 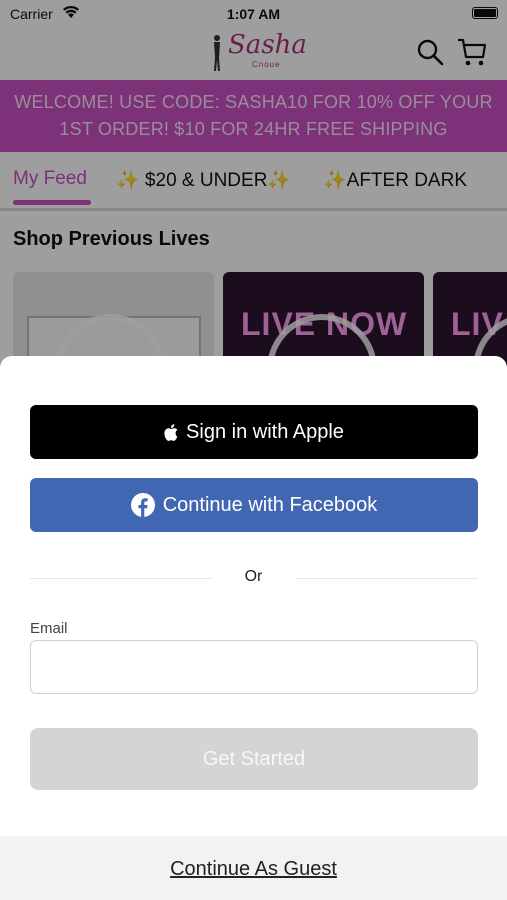 What do you see at coordinates (142, 505) in the screenshot?
I see `facebook-icon` at bounding box center [142, 505].